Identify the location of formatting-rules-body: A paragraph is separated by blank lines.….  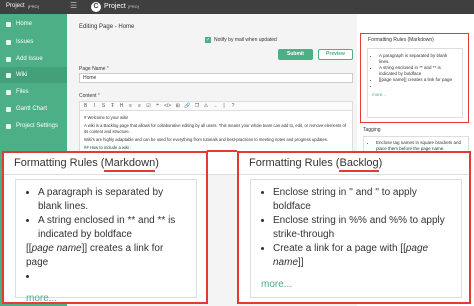
(415, 83).